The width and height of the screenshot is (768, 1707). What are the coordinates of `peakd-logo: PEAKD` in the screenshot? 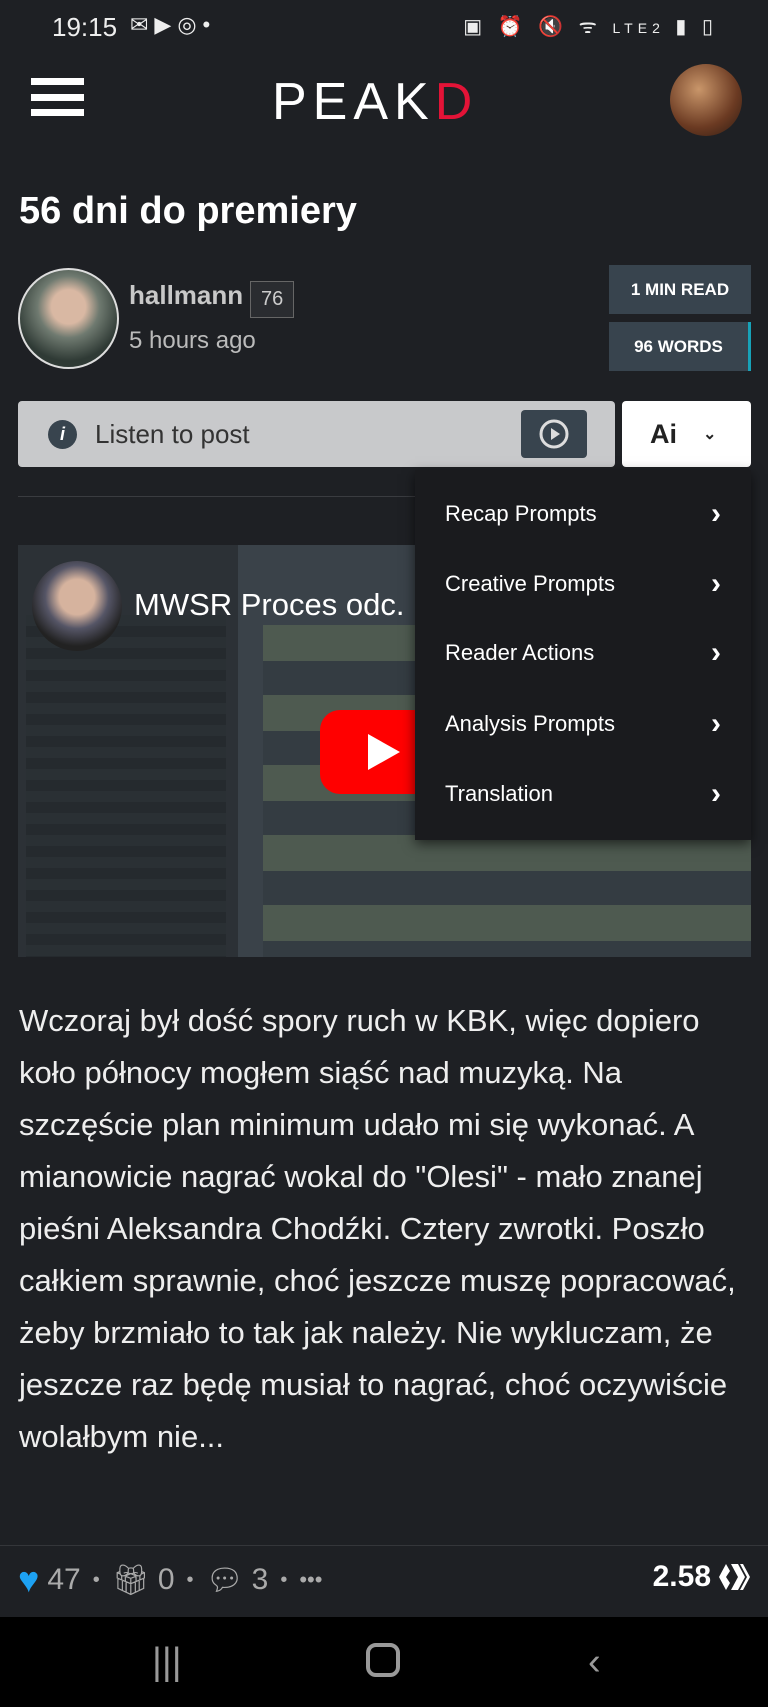 It's located at (375, 102).